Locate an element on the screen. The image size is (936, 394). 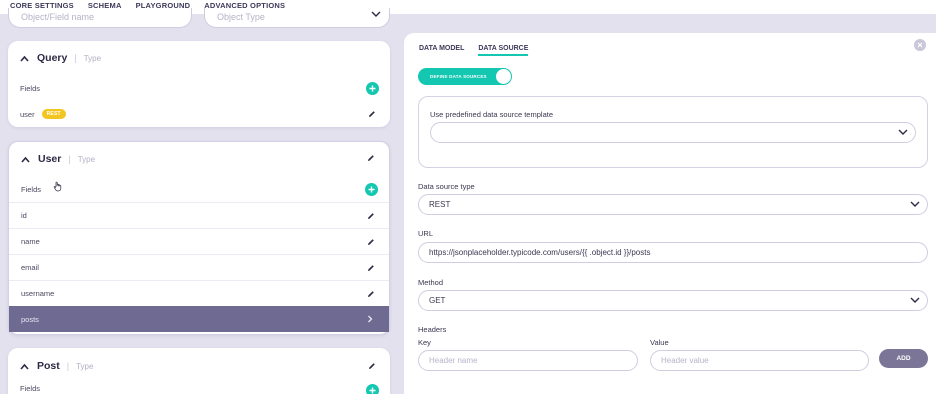
object-type-select: Object Type is located at coordinates (297, 18).